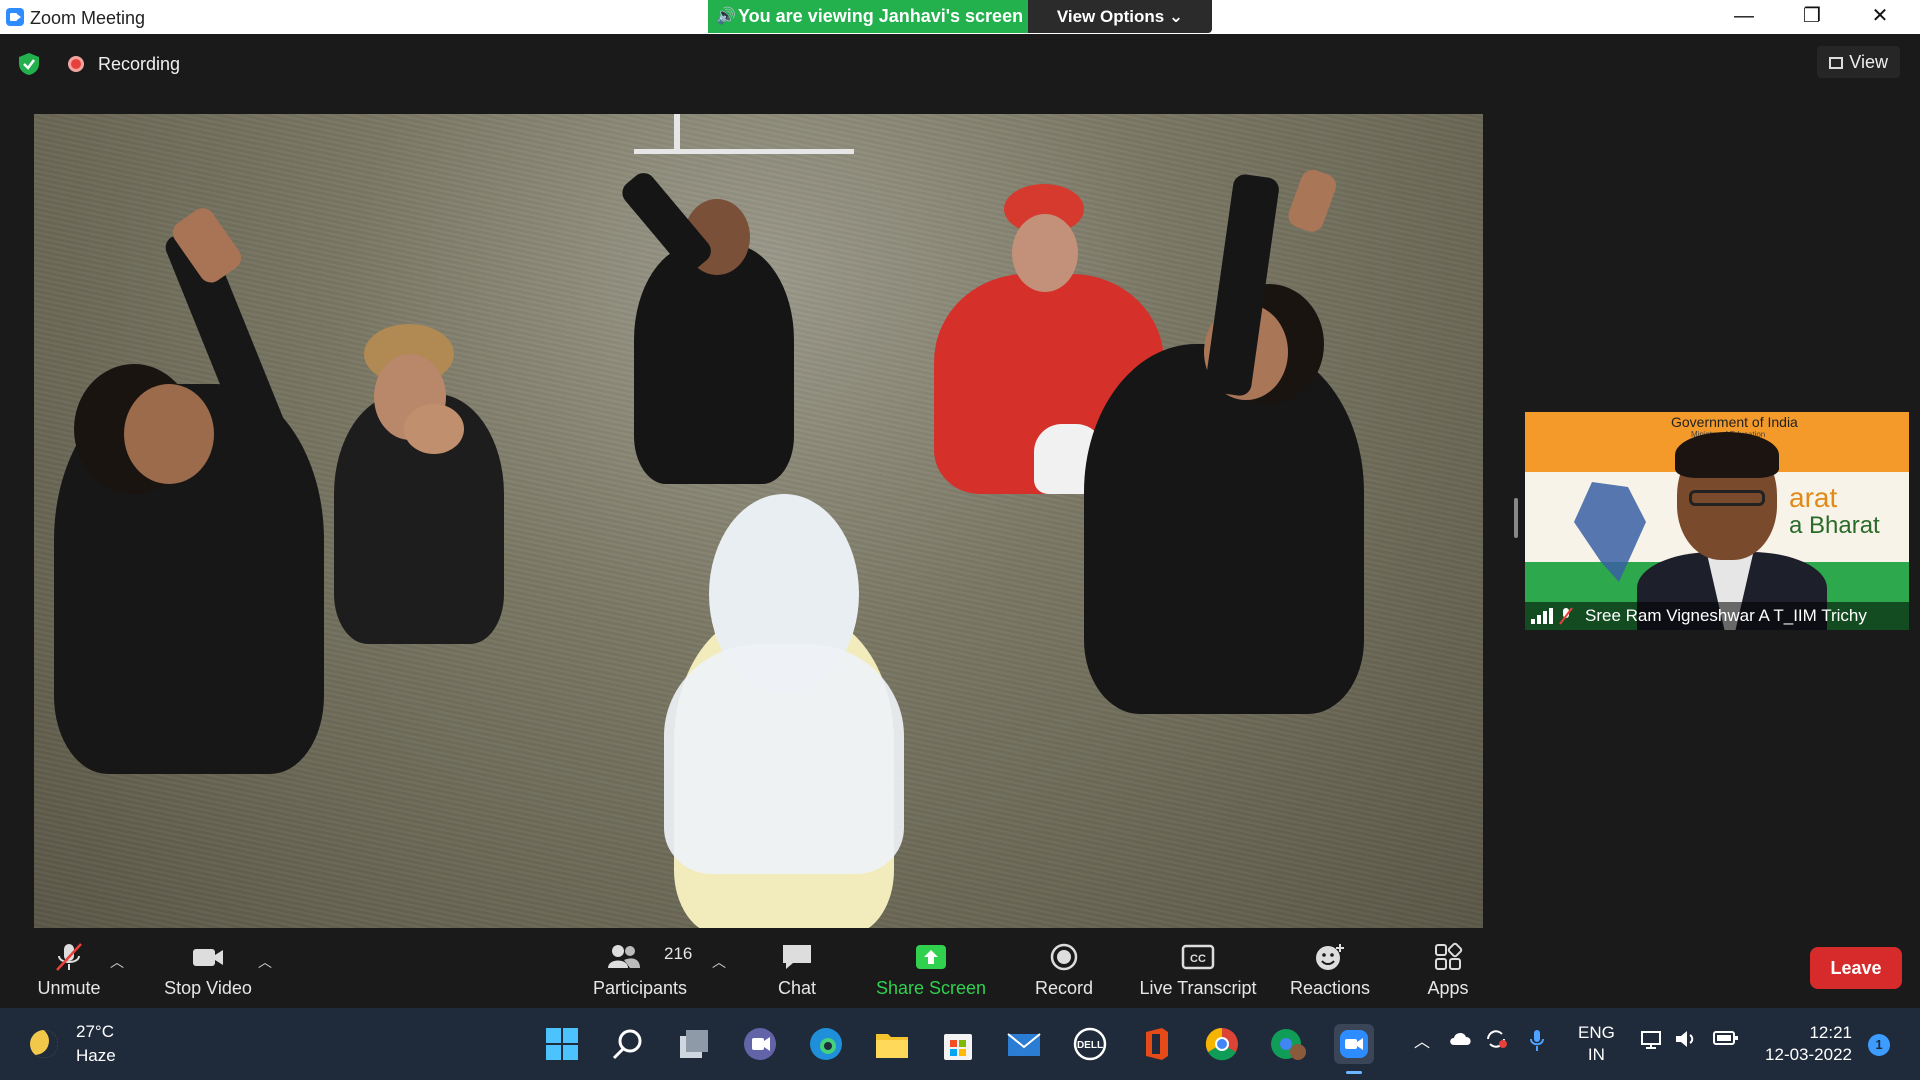 Image resolution: width=1920 pixels, height=1080 pixels. What do you see at coordinates (1856, 968) in the screenshot?
I see `leave-button: Leave` at bounding box center [1856, 968].